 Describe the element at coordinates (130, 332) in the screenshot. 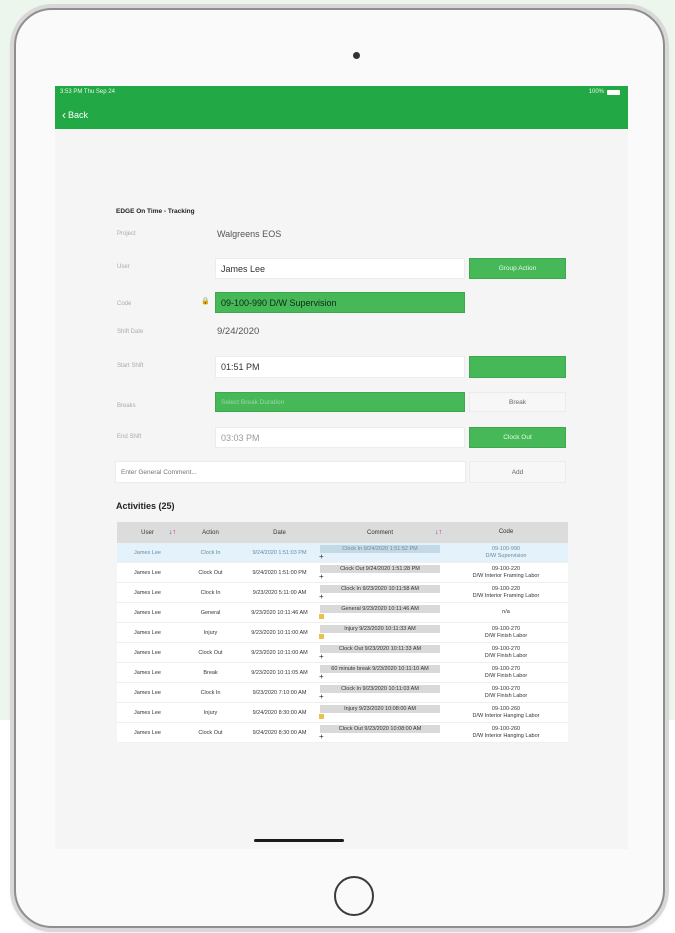

I see `shift-date-label: Shift Date` at that location.